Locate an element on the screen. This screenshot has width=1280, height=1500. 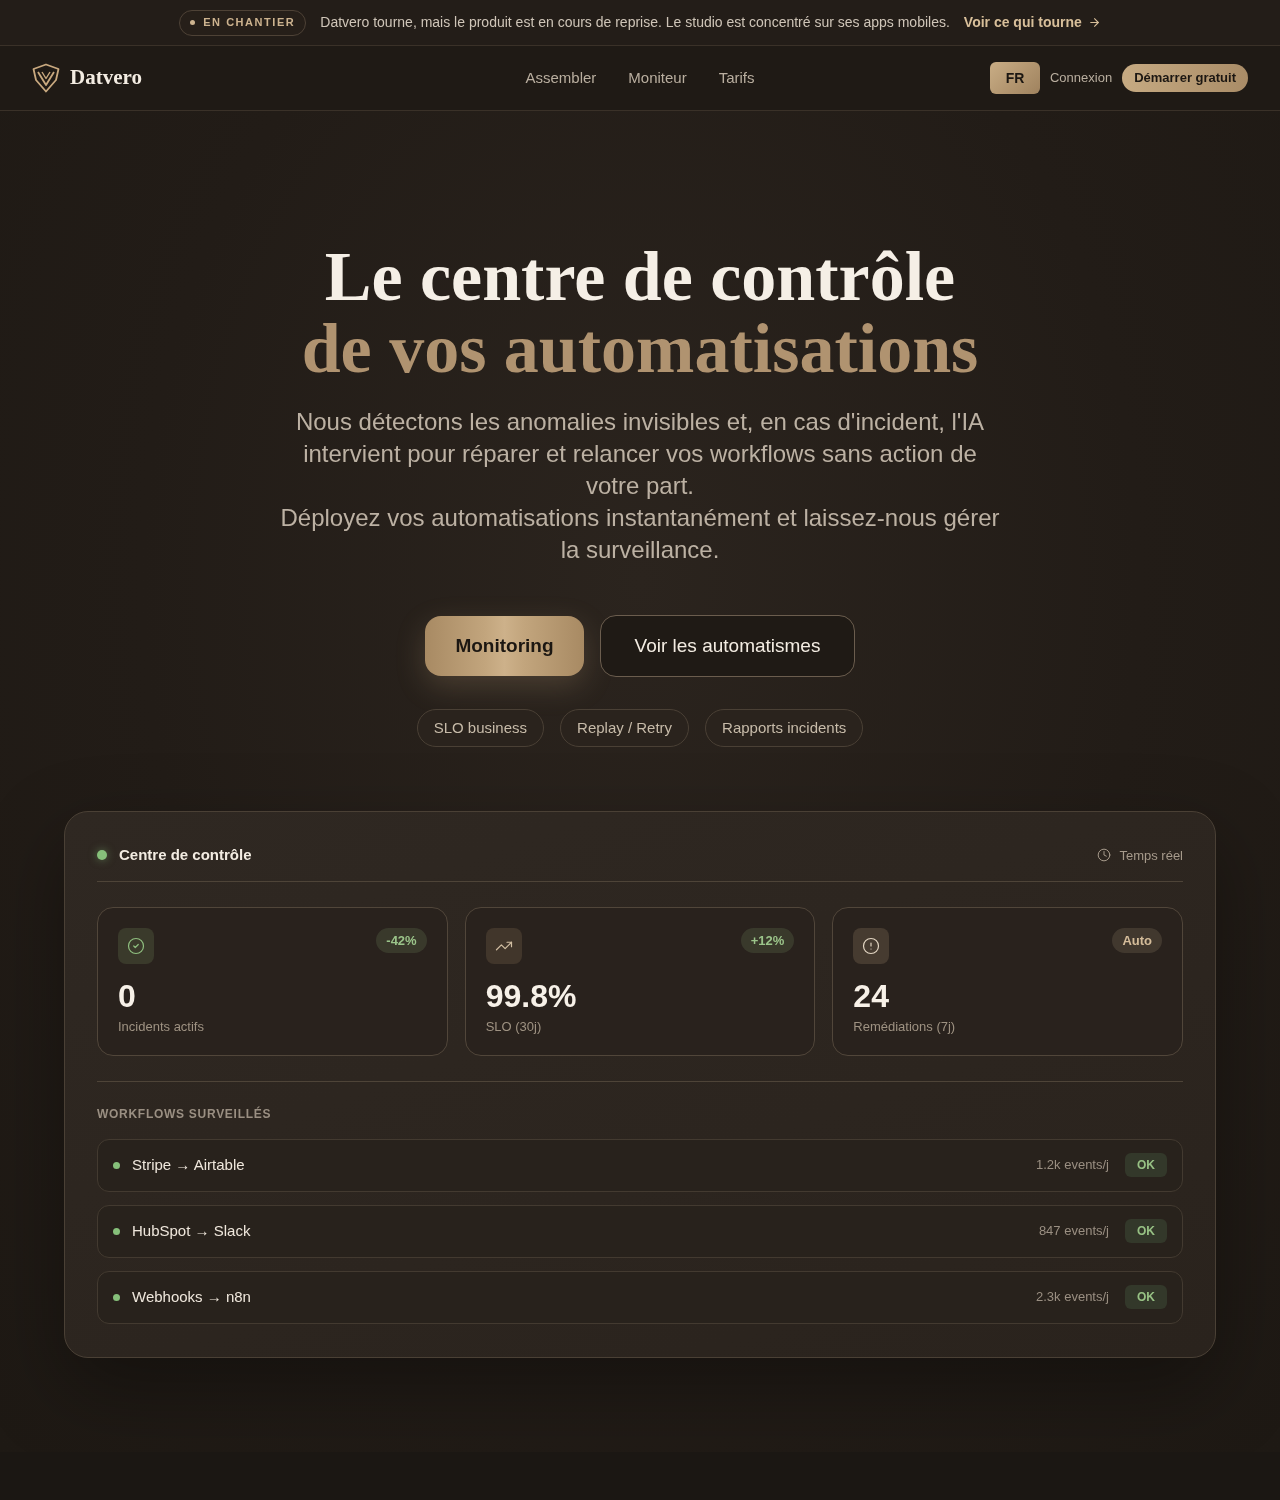
start-free-button: Démarrer gratuit is located at coordinates (1185, 78).